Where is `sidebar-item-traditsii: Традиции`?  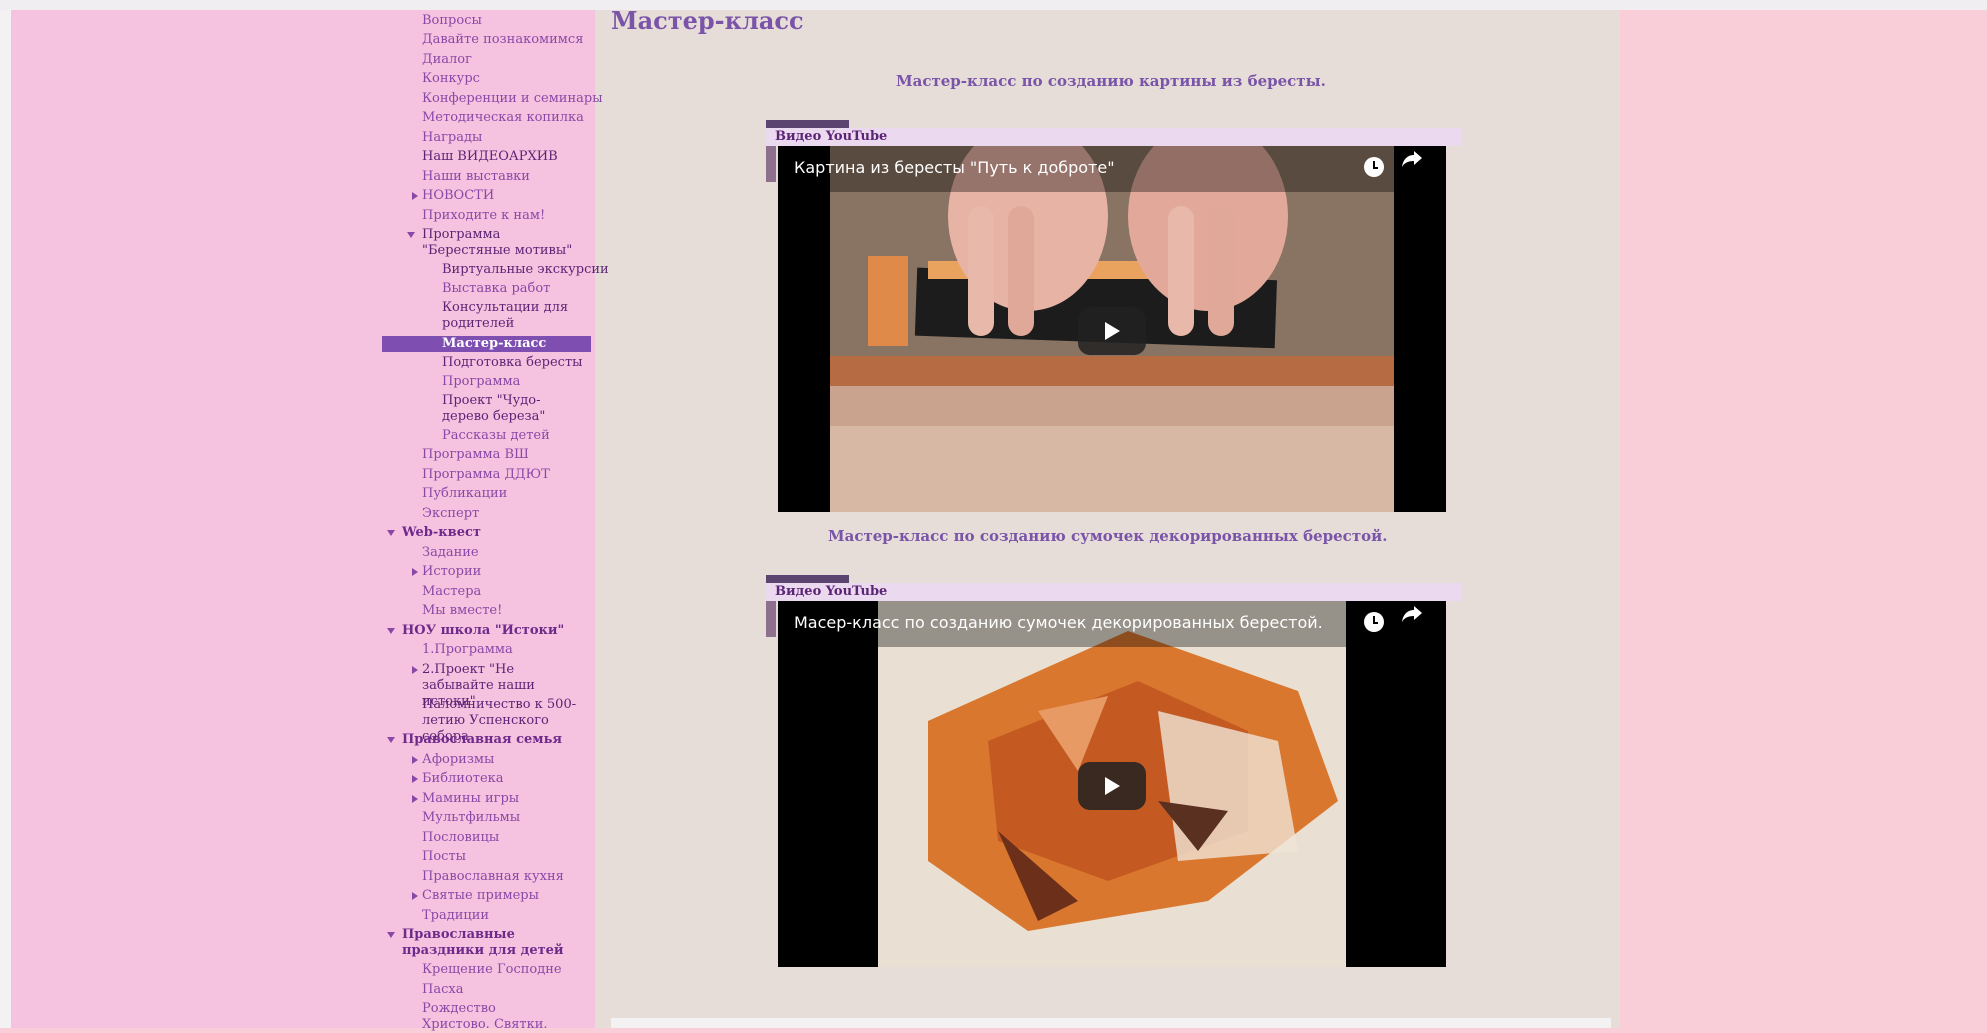 sidebar-item-traditsii: Традиции is located at coordinates (455, 916).